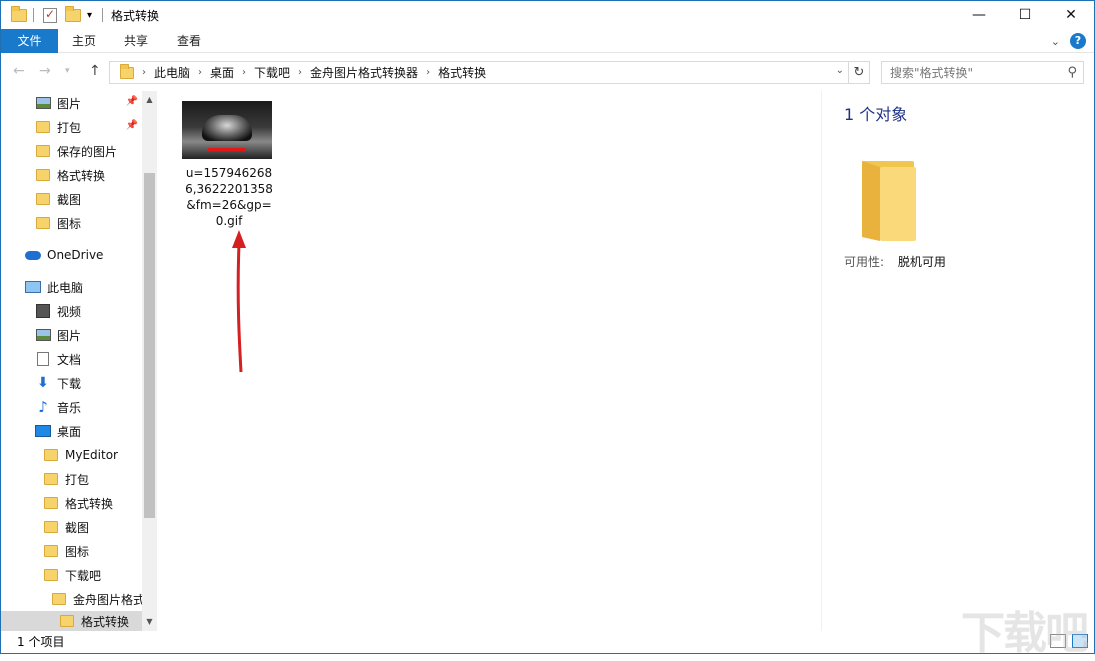 The image size is (1095, 661). Describe the element at coordinates (135, 16) in the screenshot. I see `window-title: 格式转换` at that location.